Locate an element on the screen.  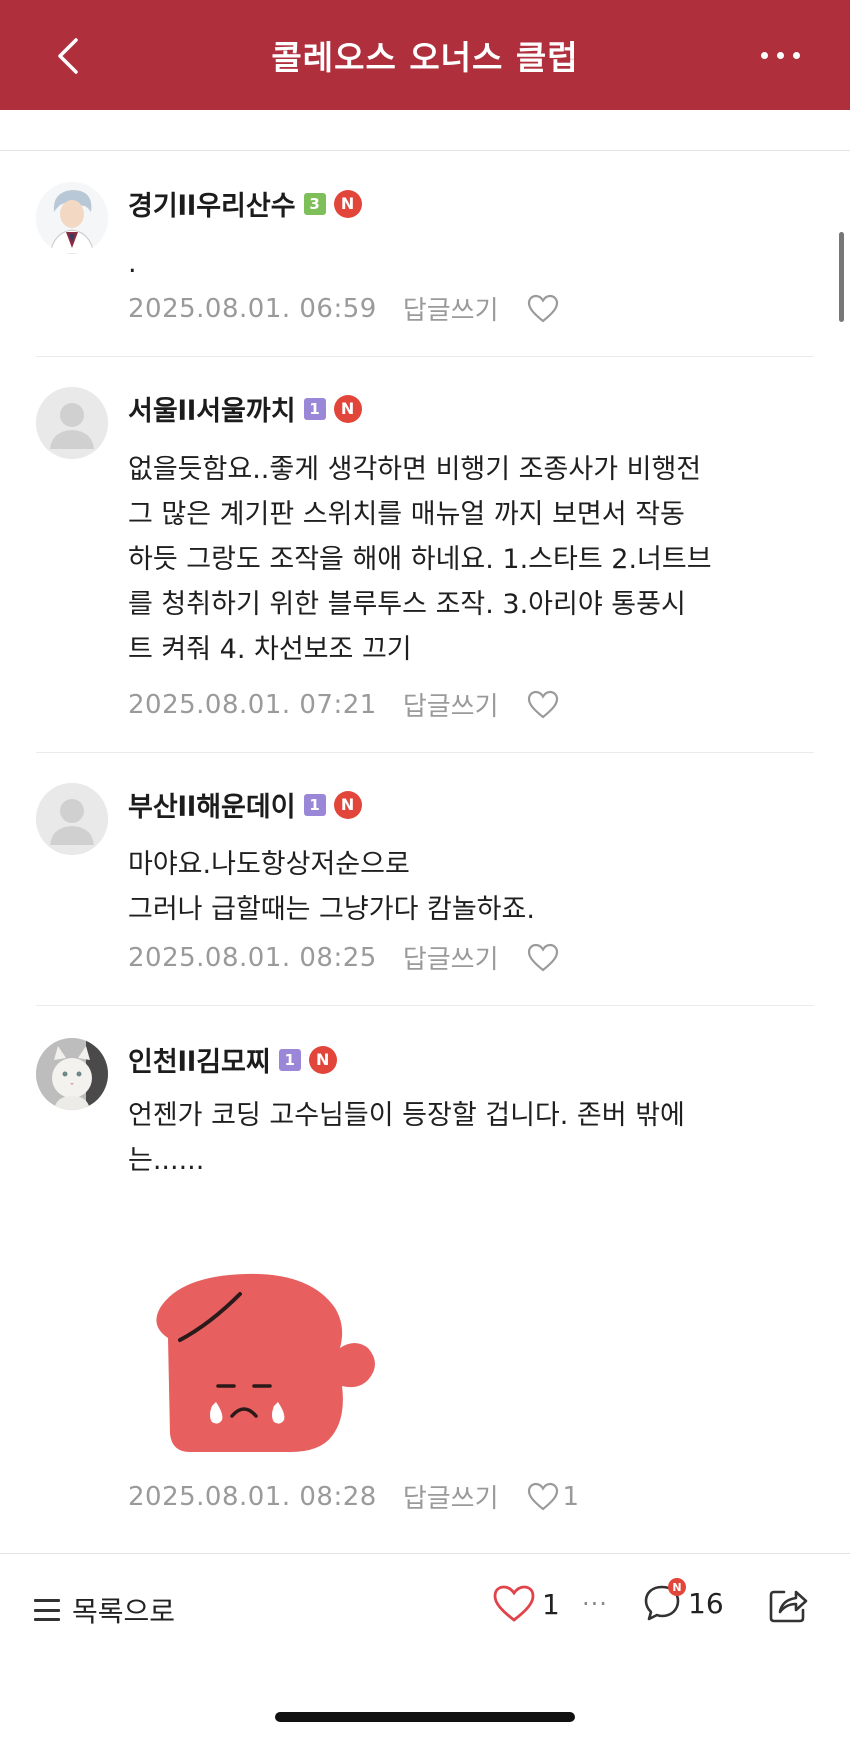
post-like-count: 1 is located at coordinates (551, 1604).